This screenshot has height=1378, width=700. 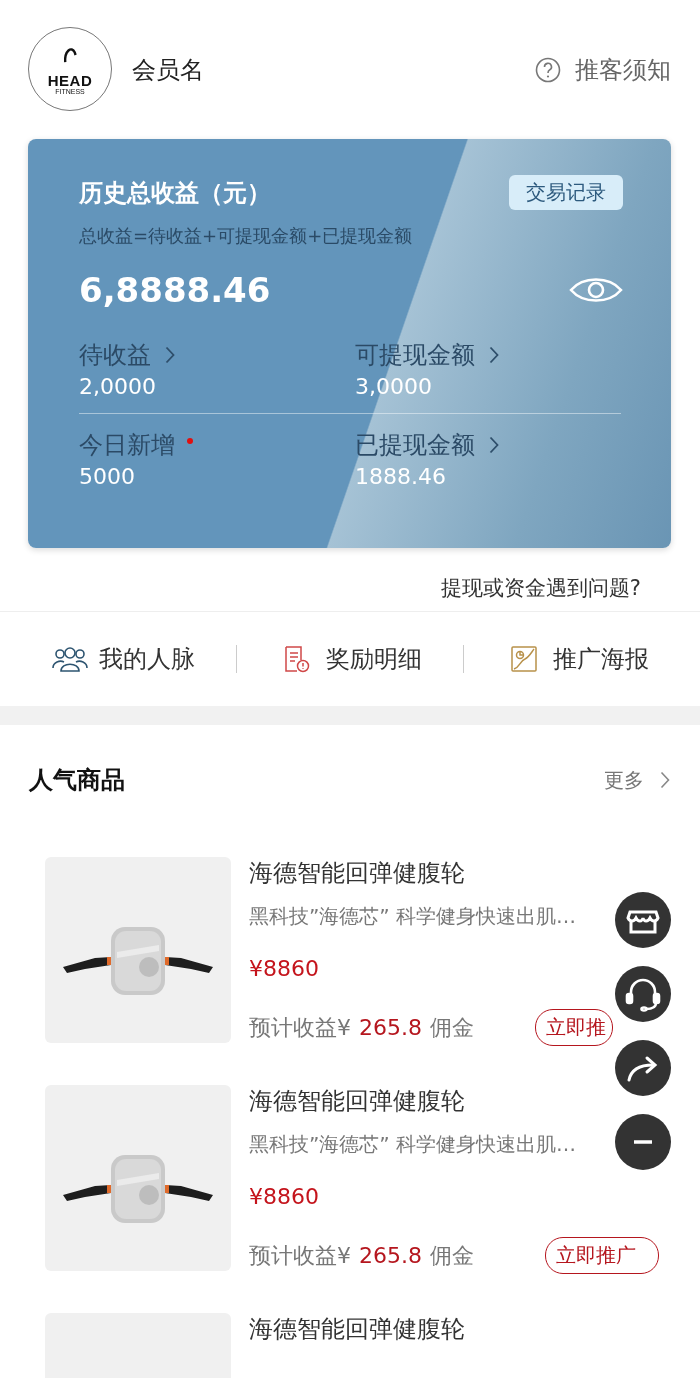 What do you see at coordinates (602, 1255) in the screenshot?
I see `promote-button: 立即推广` at bounding box center [602, 1255].